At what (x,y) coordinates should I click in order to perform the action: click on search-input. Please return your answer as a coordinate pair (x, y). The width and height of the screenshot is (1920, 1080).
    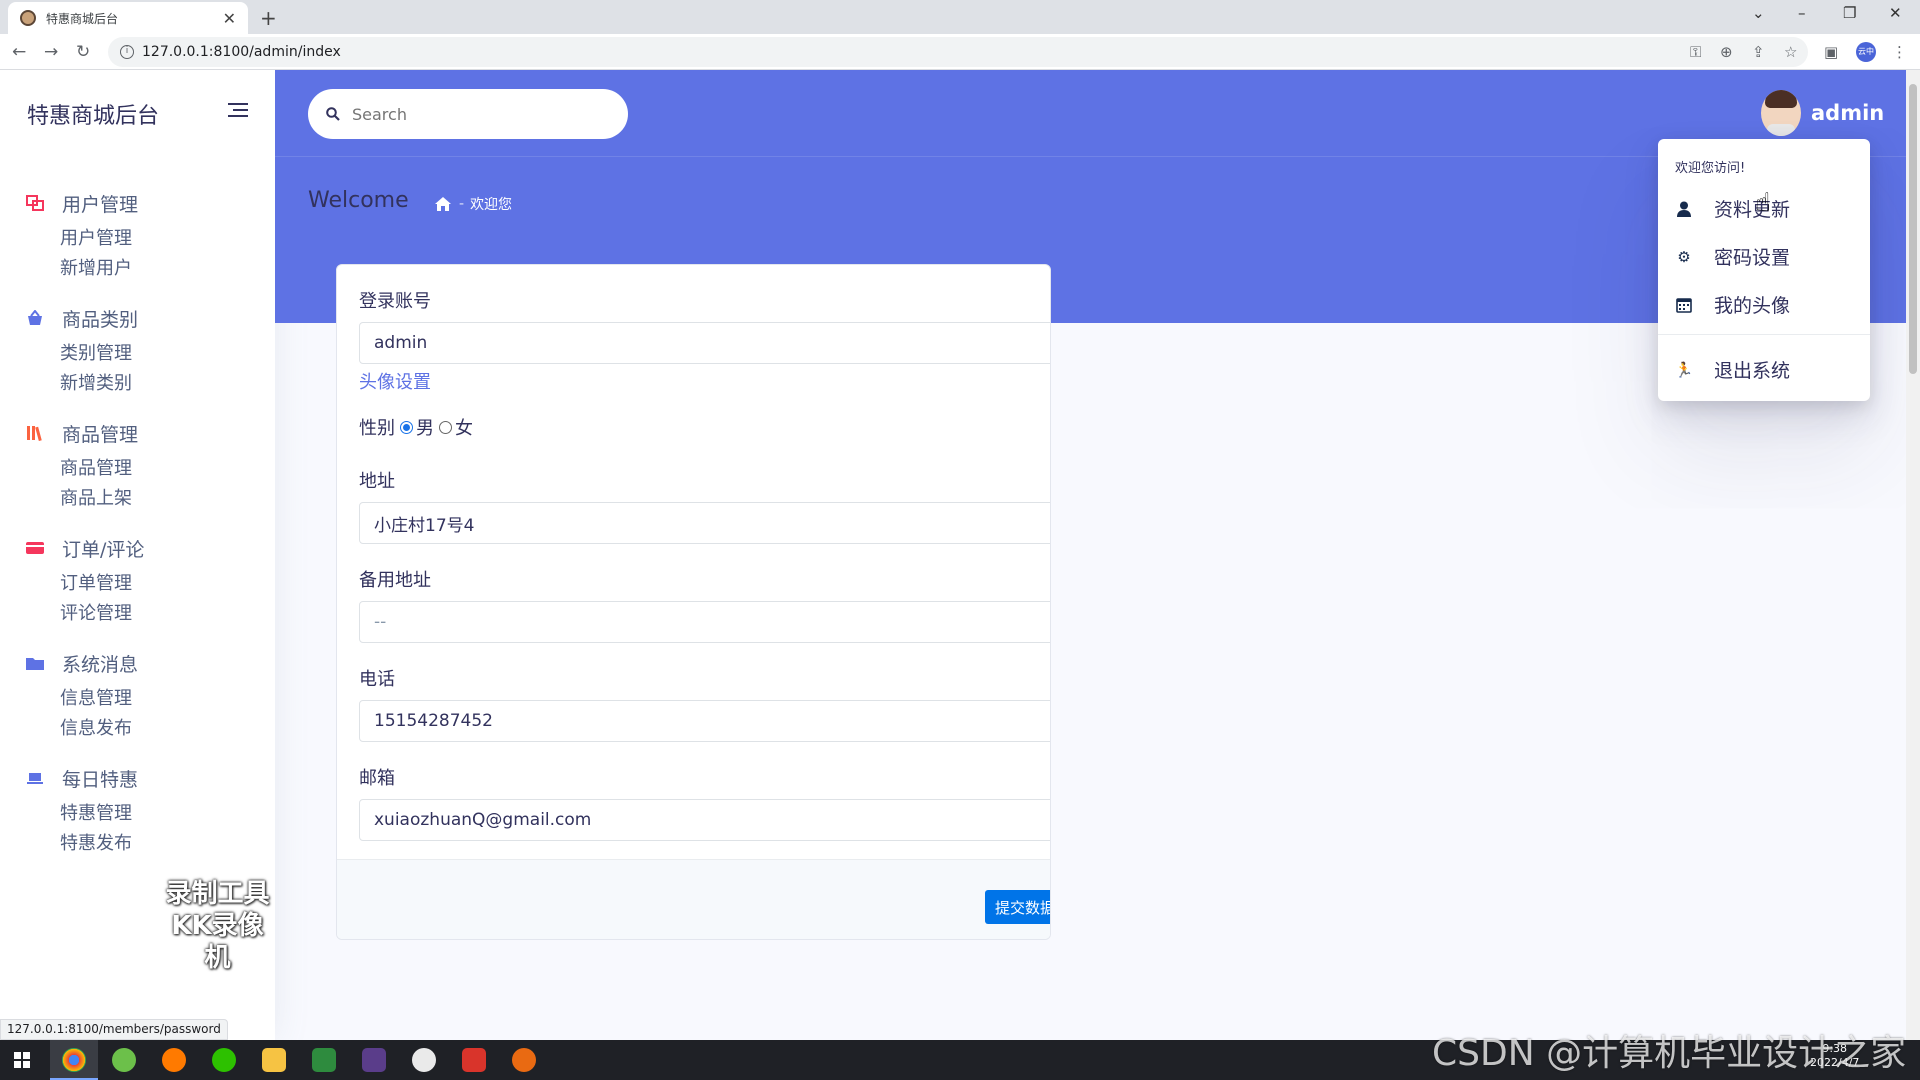
    Looking at the image, I should click on (472, 114).